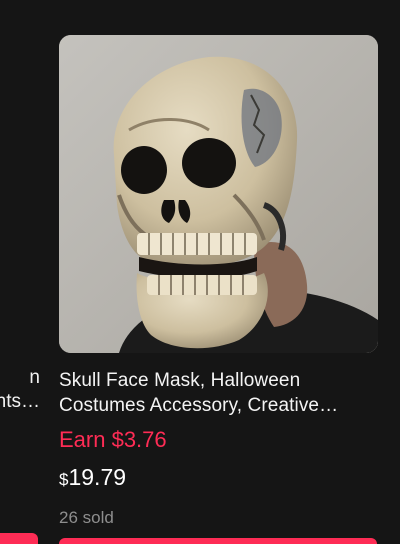 The image size is (400, 544). Describe the element at coordinates (64, 479) in the screenshot. I see `price-currency: $` at that location.